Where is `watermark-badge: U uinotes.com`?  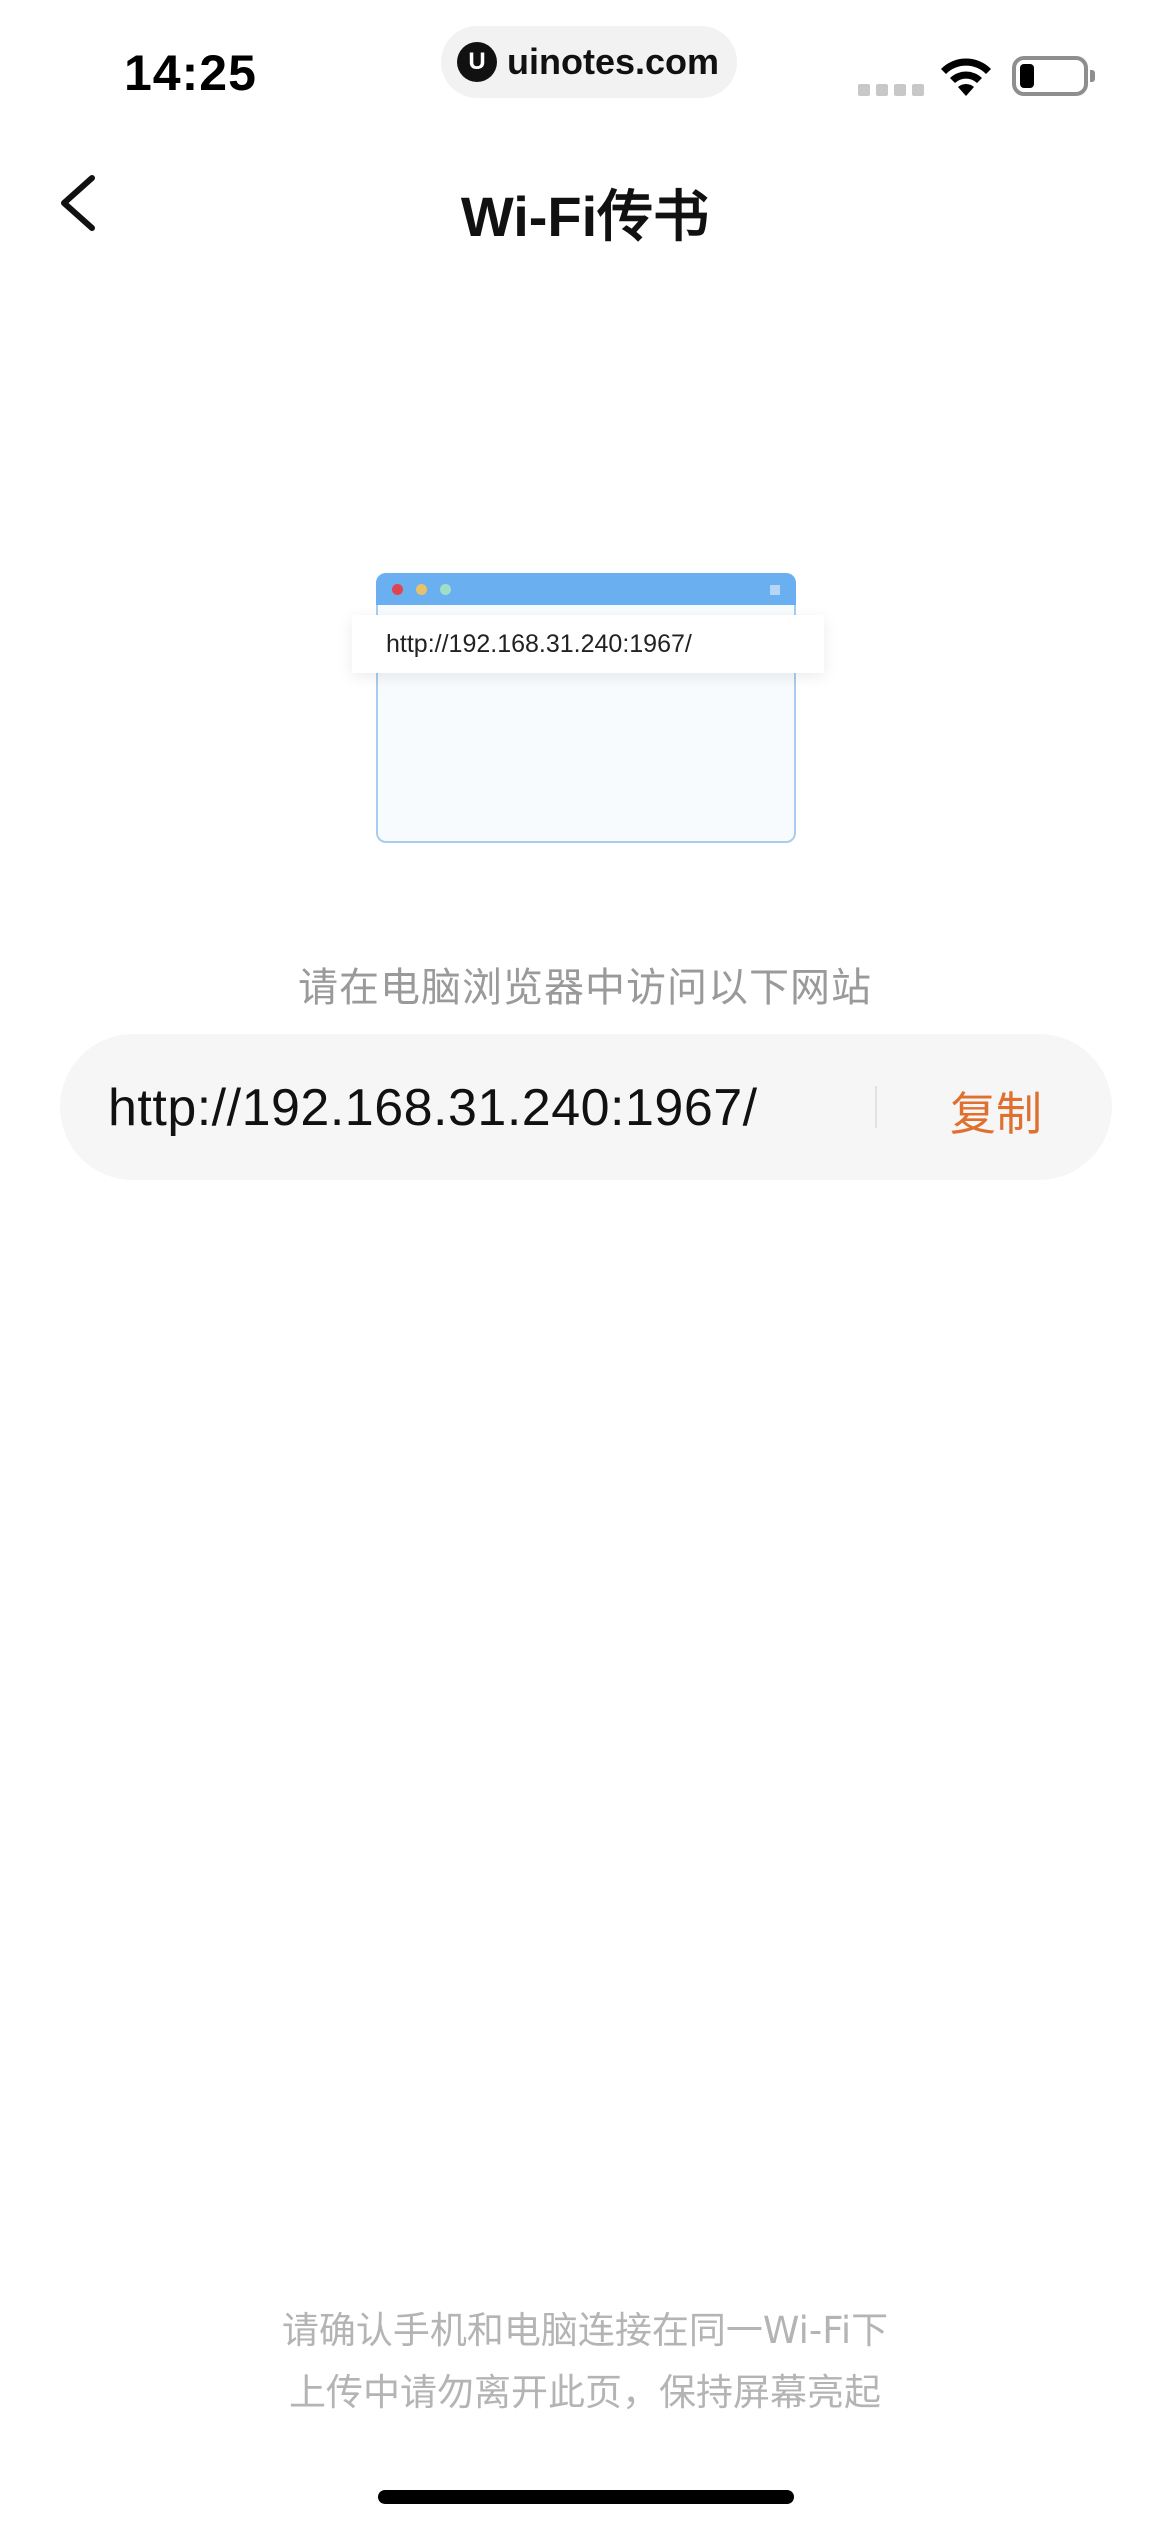
watermark-badge: U uinotes.com is located at coordinates (589, 62).